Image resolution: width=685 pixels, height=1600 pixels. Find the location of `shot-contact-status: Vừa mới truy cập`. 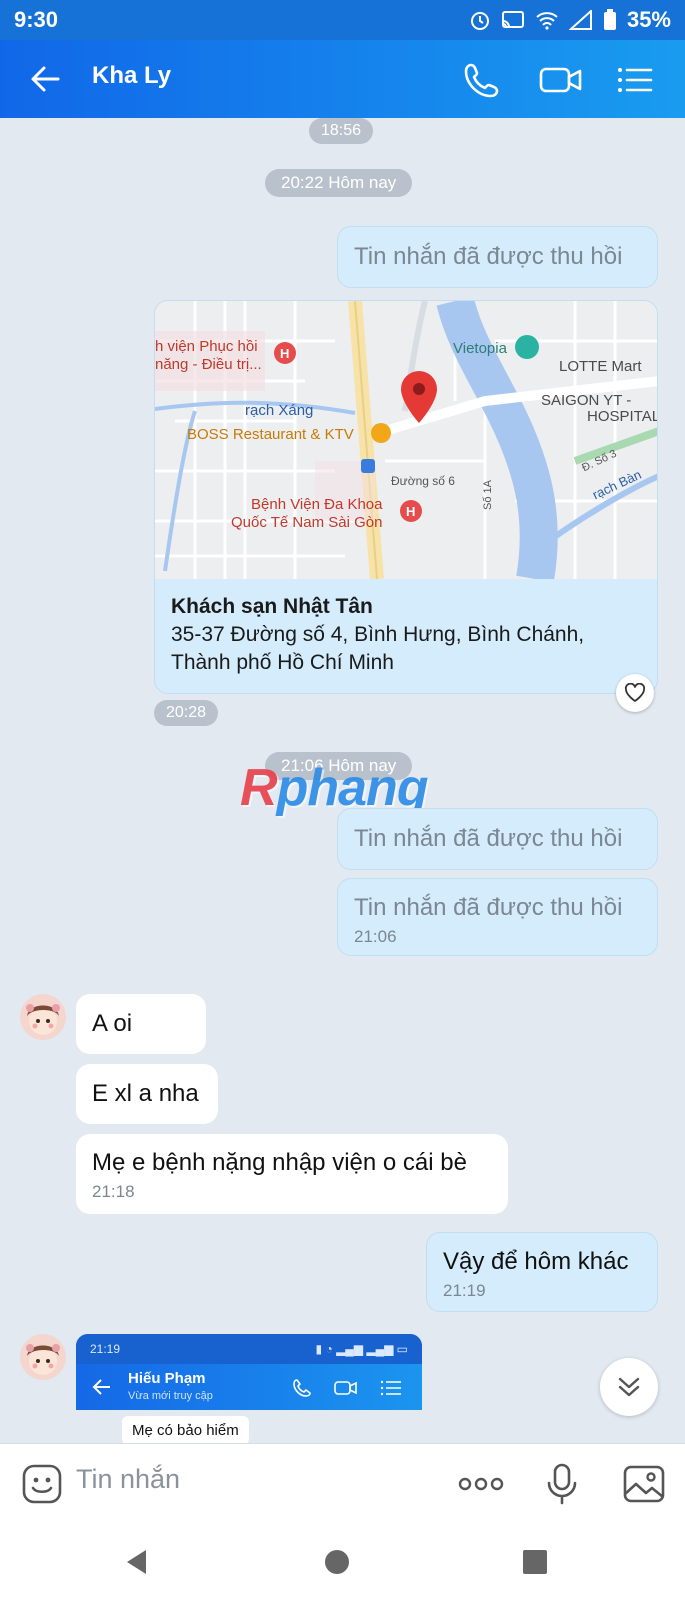

shot-contact-status: Vừa mới truy cập is located at coordinates (170, 1396).